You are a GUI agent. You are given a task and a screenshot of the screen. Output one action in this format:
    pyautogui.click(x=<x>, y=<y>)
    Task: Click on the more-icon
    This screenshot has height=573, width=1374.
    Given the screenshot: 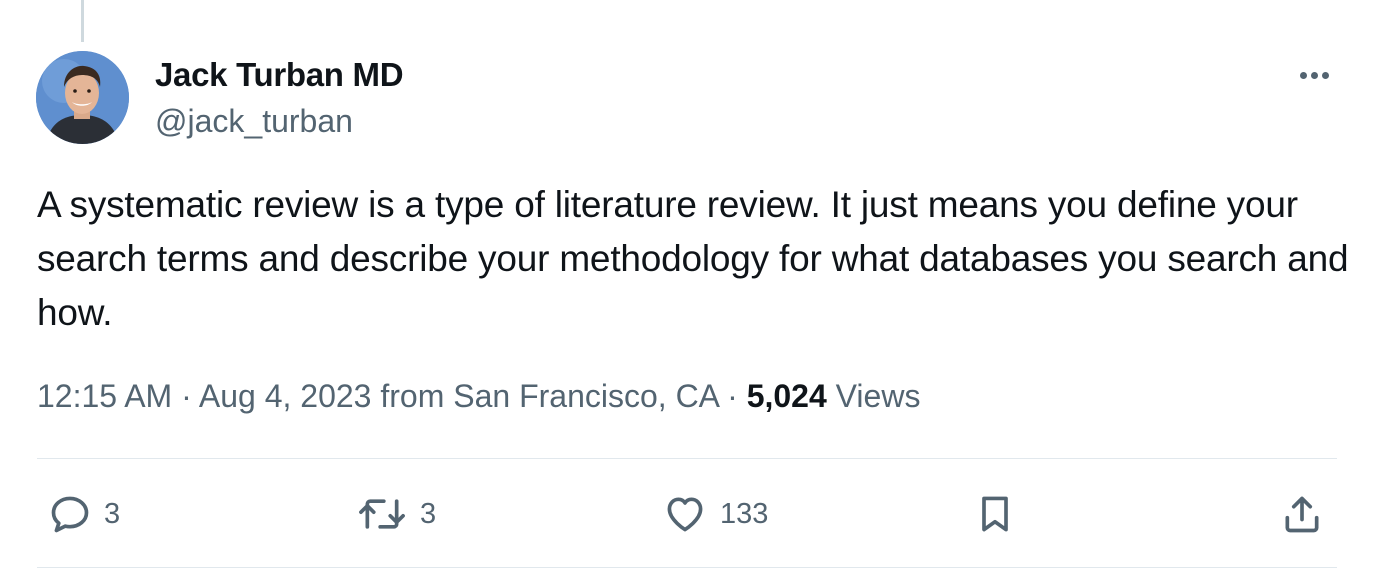 What is the action you would take?
    pyautogui.click(x=1303, y=75)
    